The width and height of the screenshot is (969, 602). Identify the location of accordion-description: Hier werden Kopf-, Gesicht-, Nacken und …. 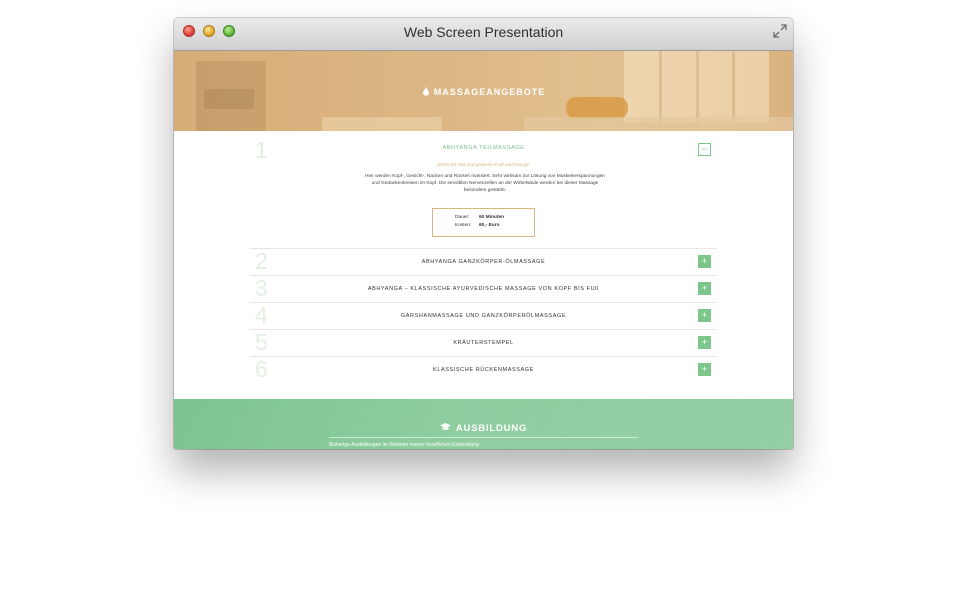
(485, 183).